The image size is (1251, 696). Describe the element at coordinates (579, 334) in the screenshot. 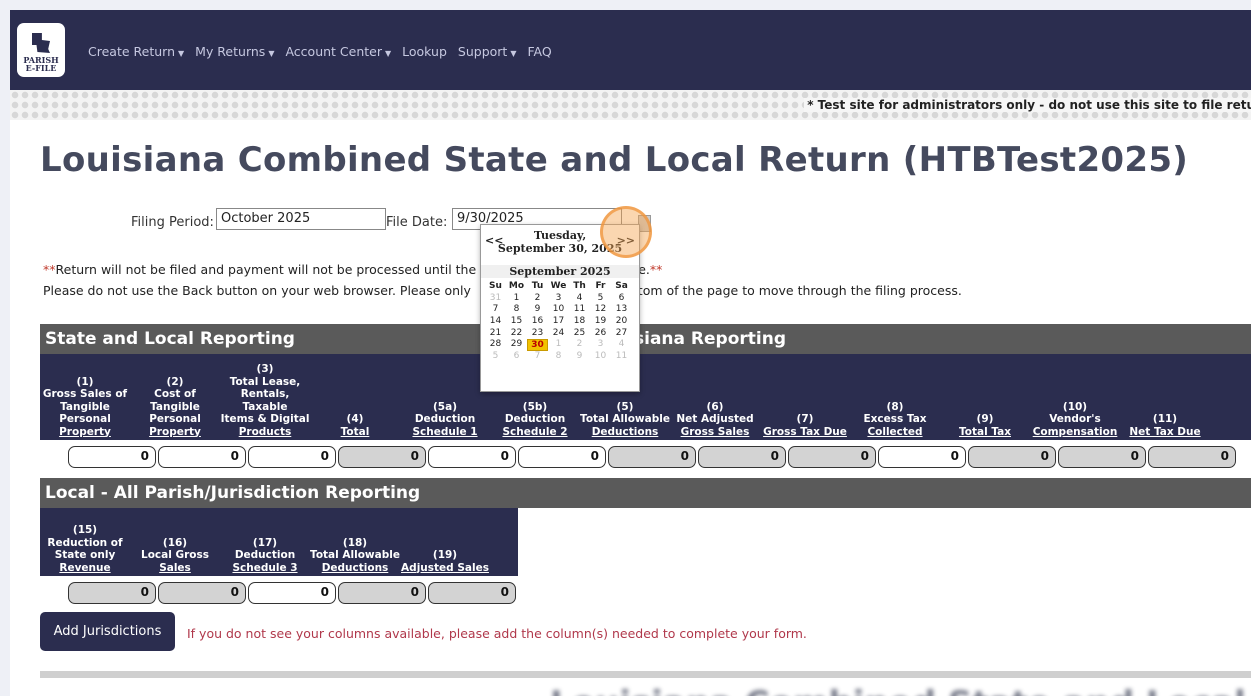

I see `calendar-day: 25` at that location.